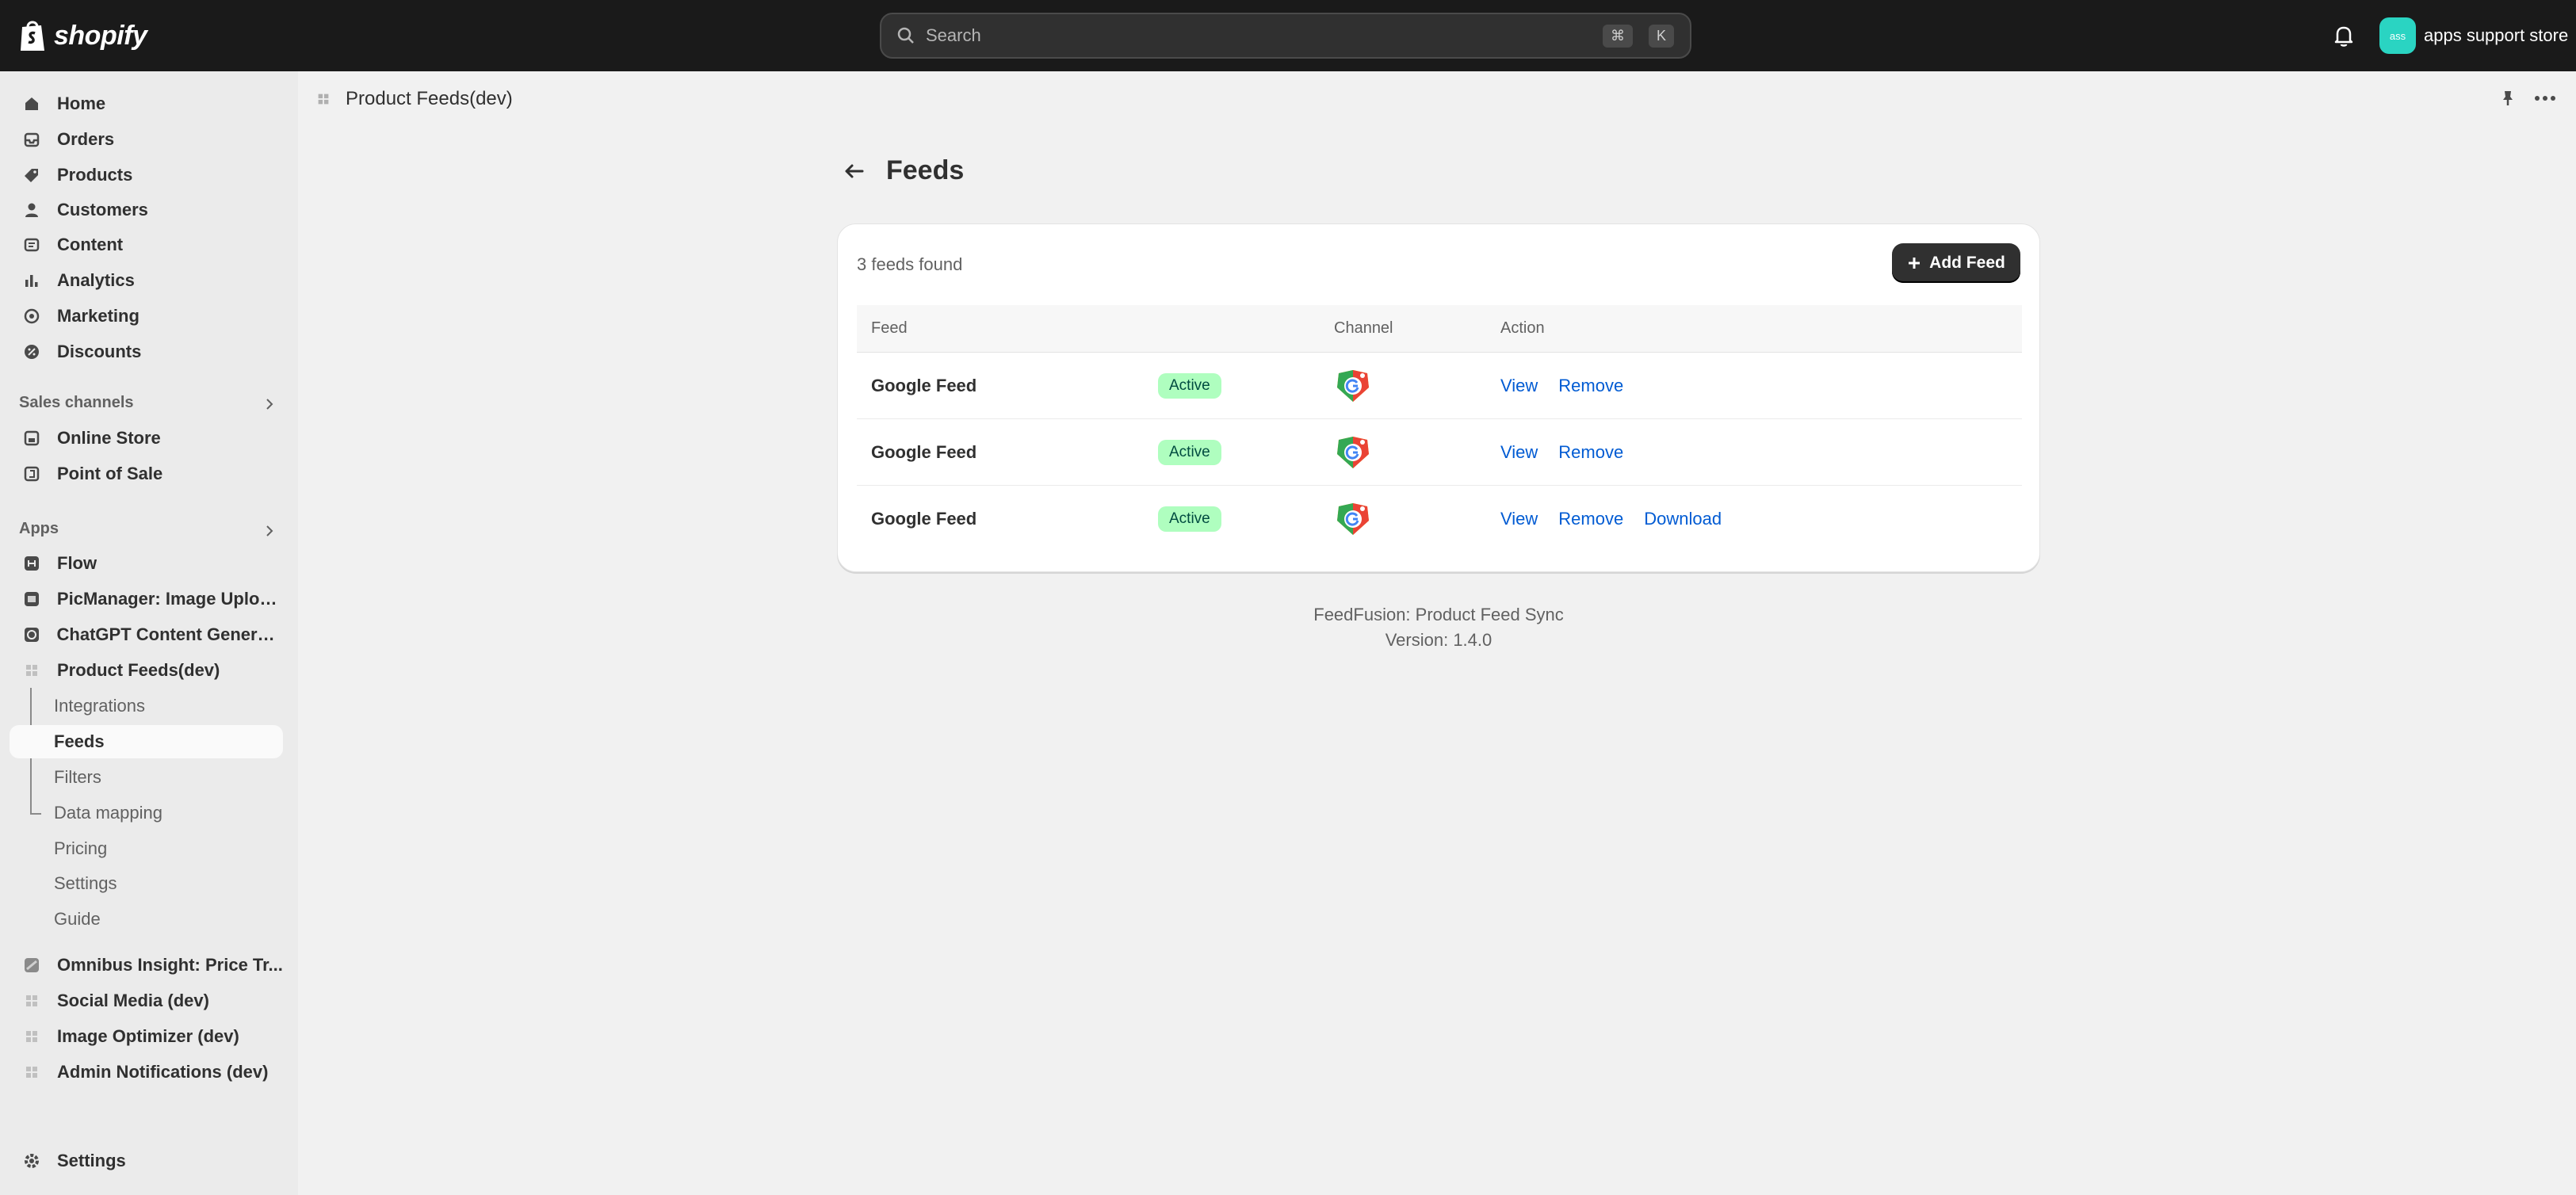  Describe the element at coordinates (32, 1160) in the screenshot. I see `gear-icon` at that location.